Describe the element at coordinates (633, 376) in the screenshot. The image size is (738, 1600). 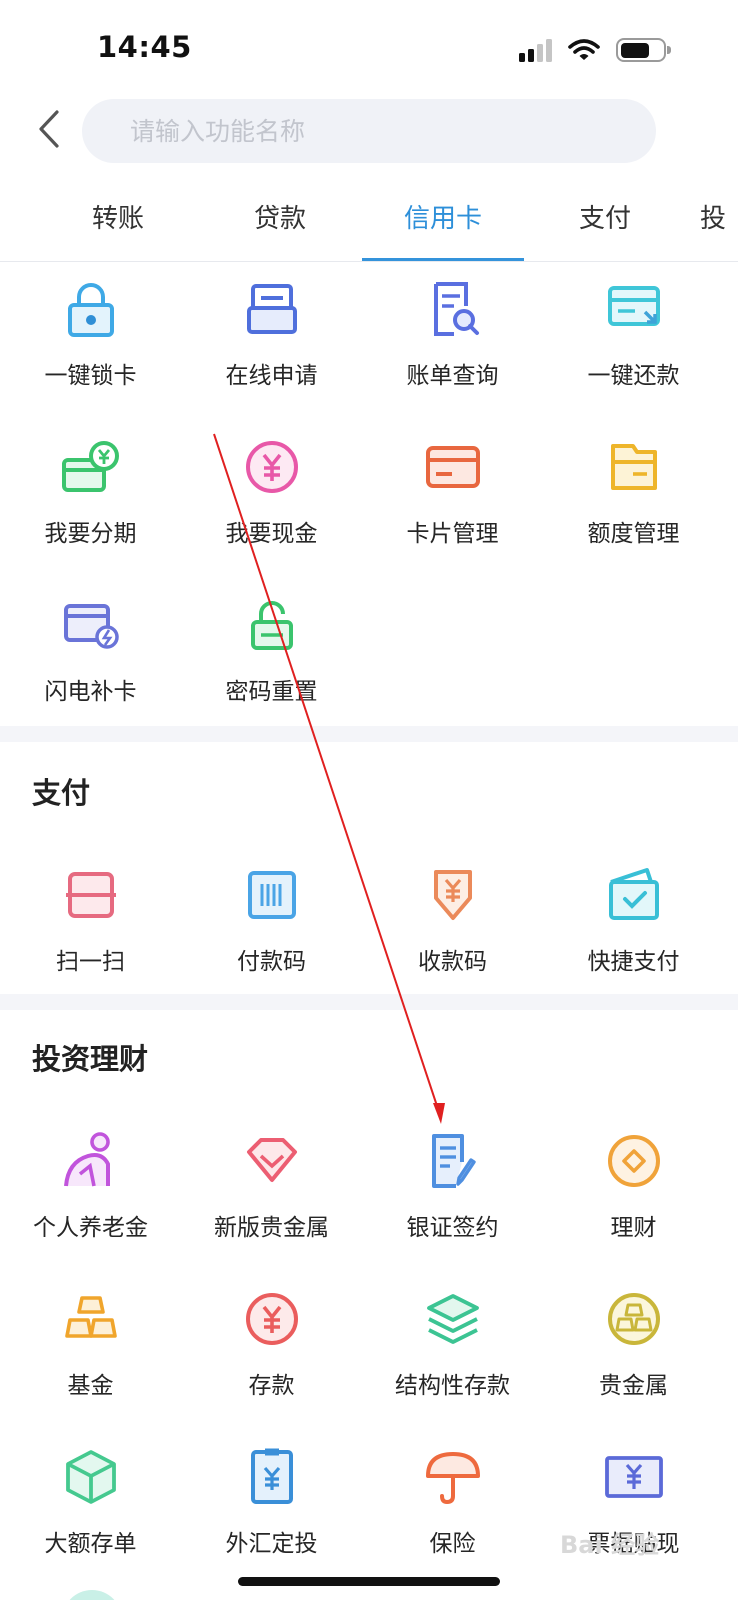
I see `grid-item-label: 一键还款` at that location.